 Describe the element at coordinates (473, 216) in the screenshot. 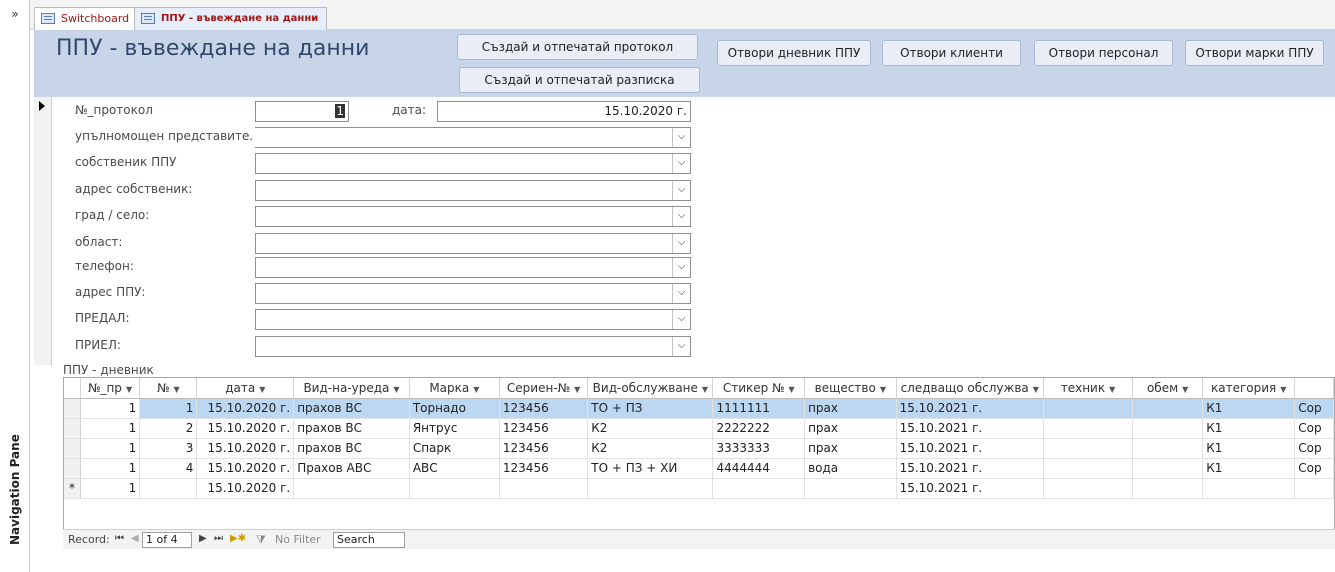

I see `city-combo: ⌵` at that location.